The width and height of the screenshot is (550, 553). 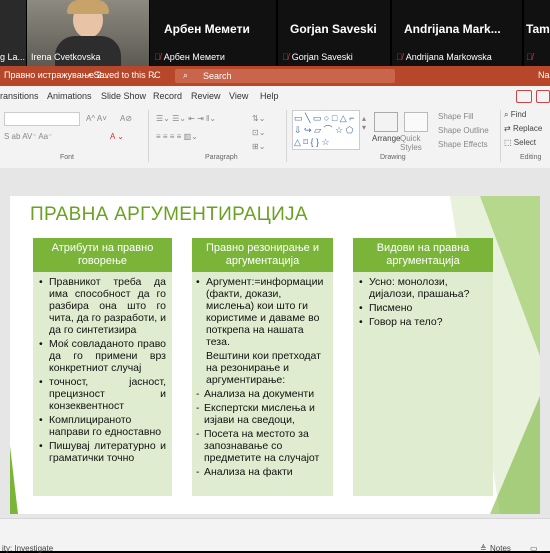 I want to click on list-item: Усно: монолози, дијалози, прашања?, so click(x=423, y=288).